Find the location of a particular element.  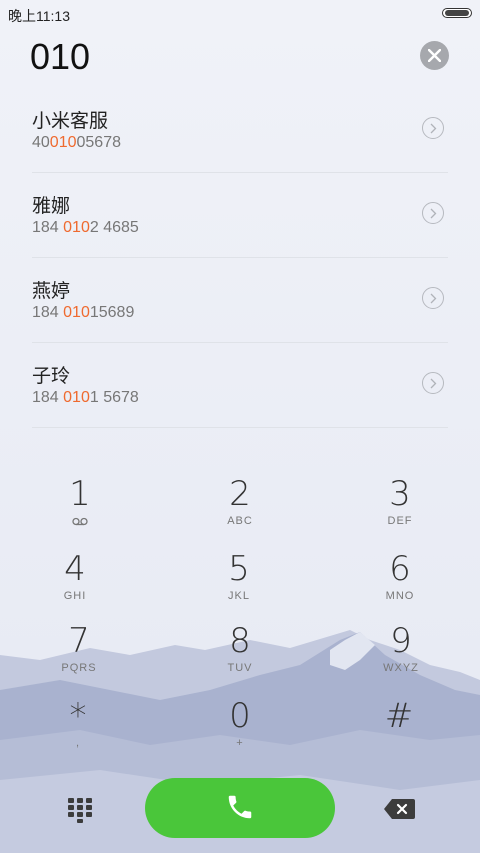

contact-name: 小米客服 is located at coordinates (70, 121).